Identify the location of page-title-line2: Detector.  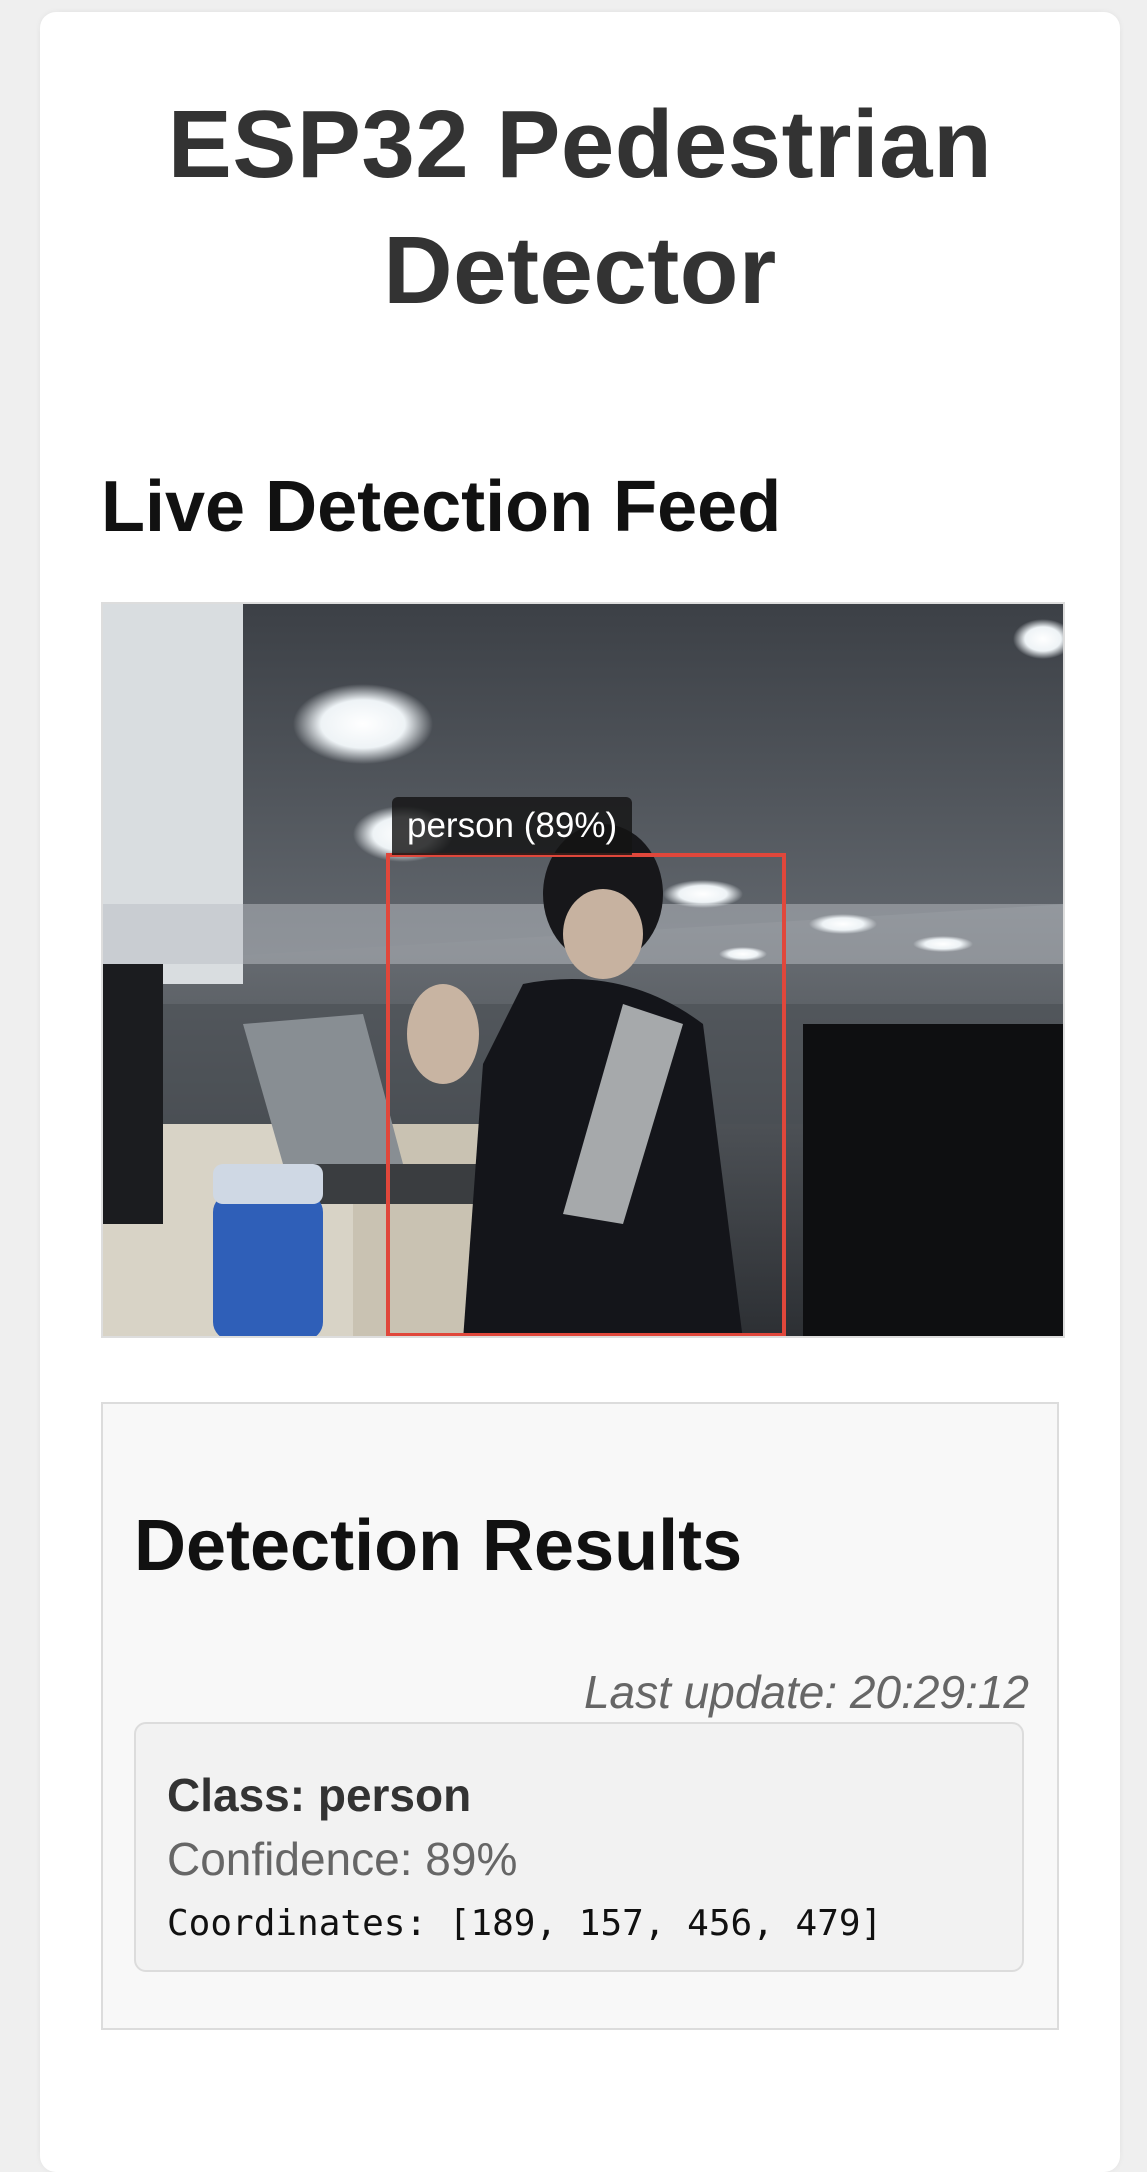
(580, 270).